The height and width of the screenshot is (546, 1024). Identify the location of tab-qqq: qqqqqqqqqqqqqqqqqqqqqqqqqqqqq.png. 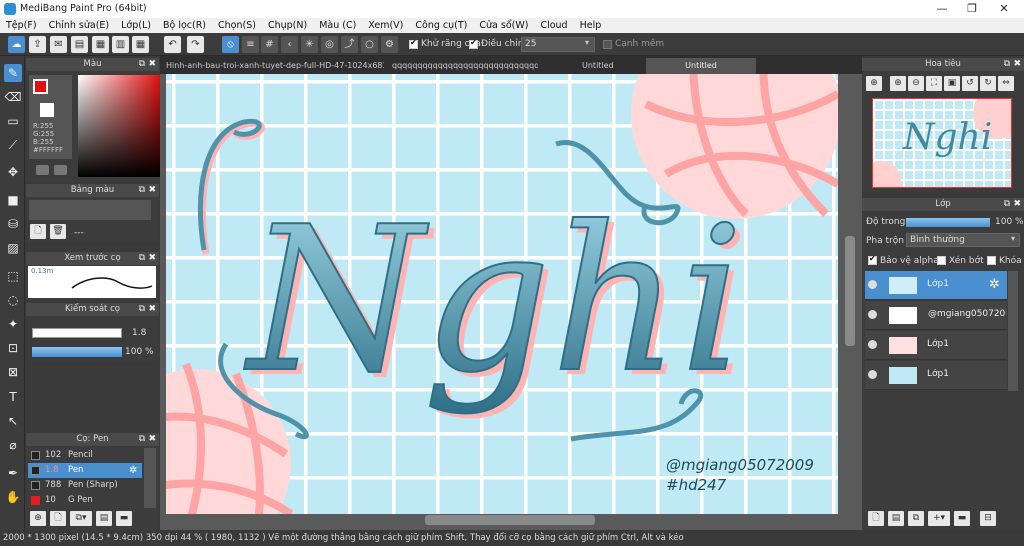
(463, 66).